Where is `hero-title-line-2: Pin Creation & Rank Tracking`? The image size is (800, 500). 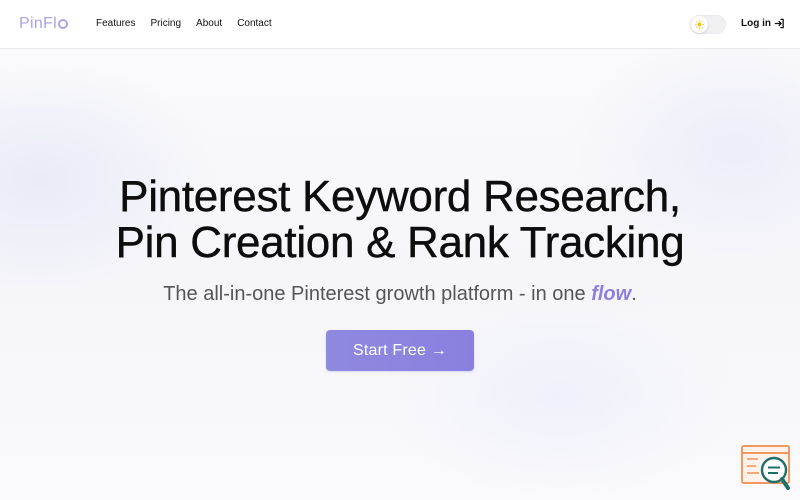 hero-title-line-2: Pin Creation & Rank Tracking is located at coordinates (400, 242).